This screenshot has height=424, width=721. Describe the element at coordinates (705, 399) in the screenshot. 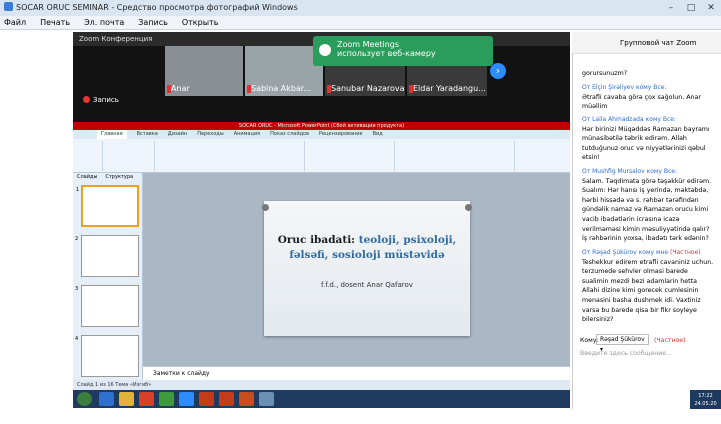

I see `taskbar-clock: 17:22 24.05.20` at that location.